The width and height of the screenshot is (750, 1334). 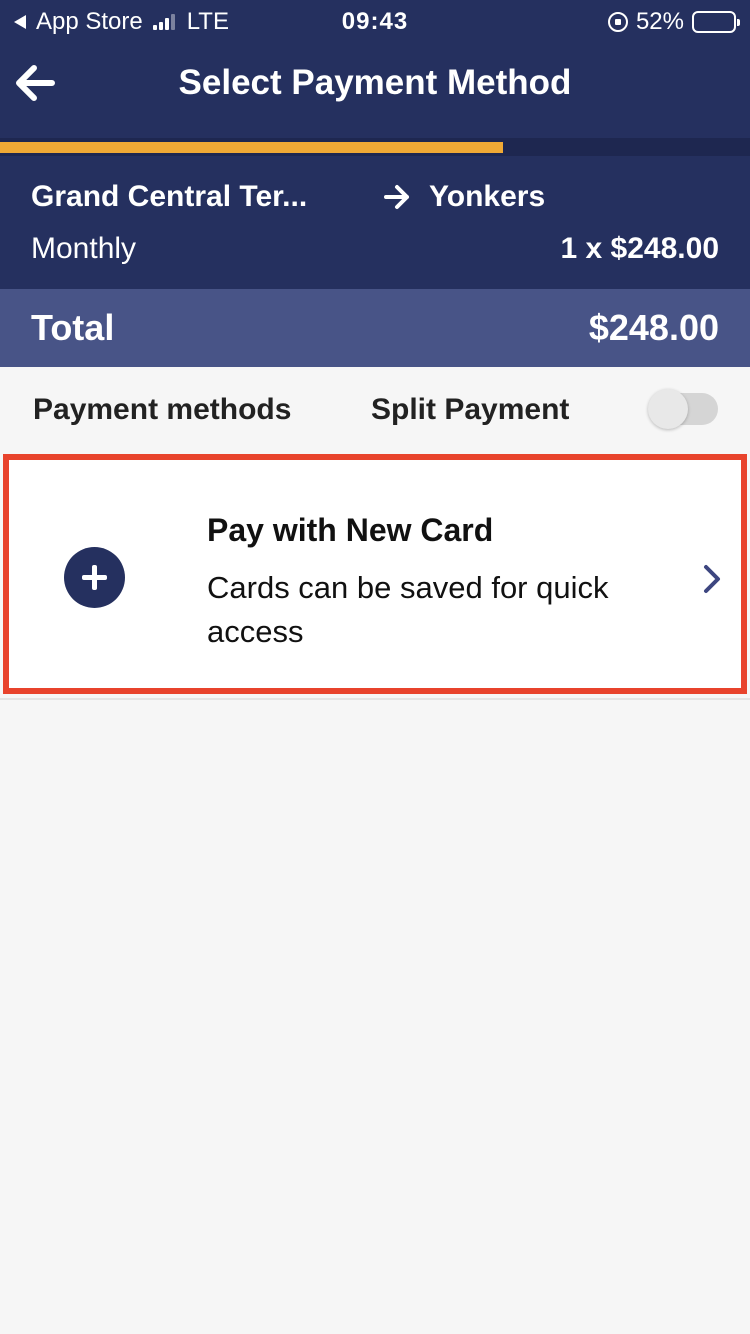 I want to click on new-card-subtitle: Cards can be saved for quick access, so click(x=408, y=609).